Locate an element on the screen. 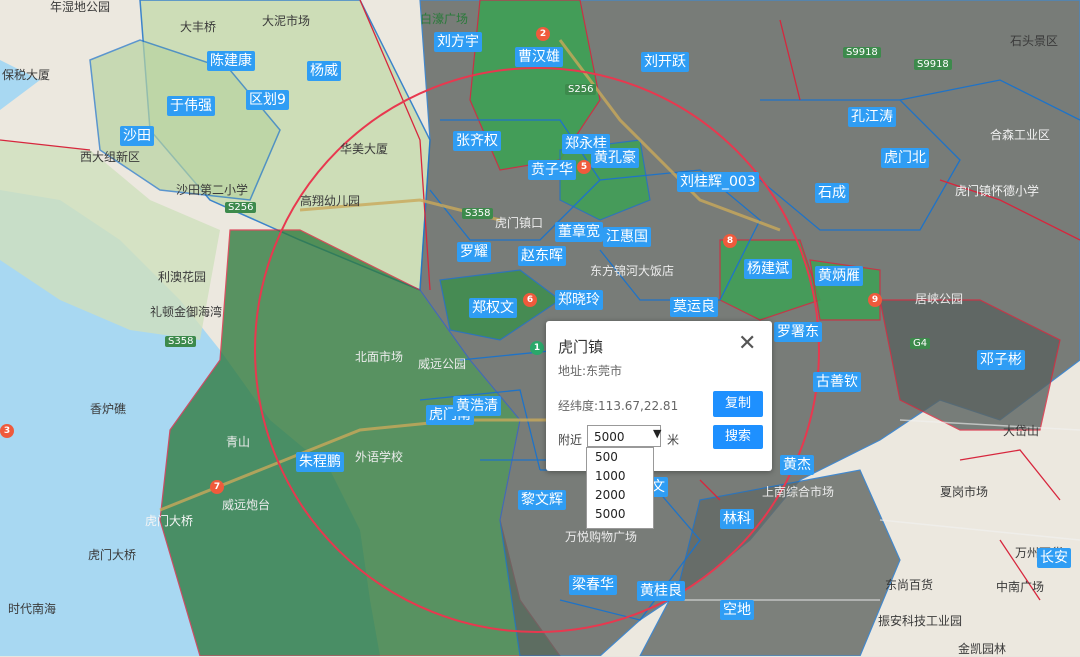 The height and width of the screenshot is (657, 1080). search-button: 搜索 is located at coordinates (738, 437).